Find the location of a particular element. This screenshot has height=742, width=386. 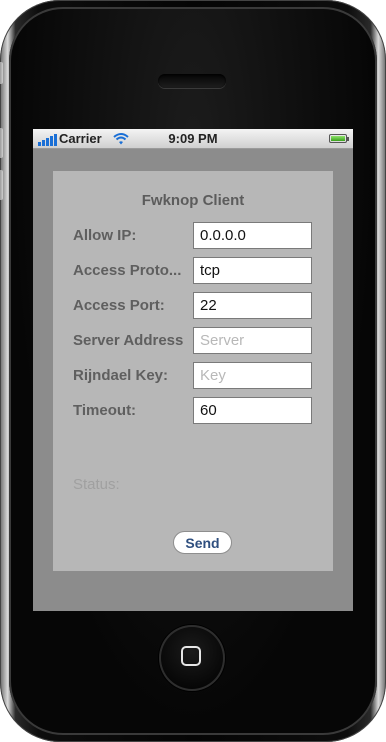

timeout-label: Timeout: is located at coordinates (105, 410).